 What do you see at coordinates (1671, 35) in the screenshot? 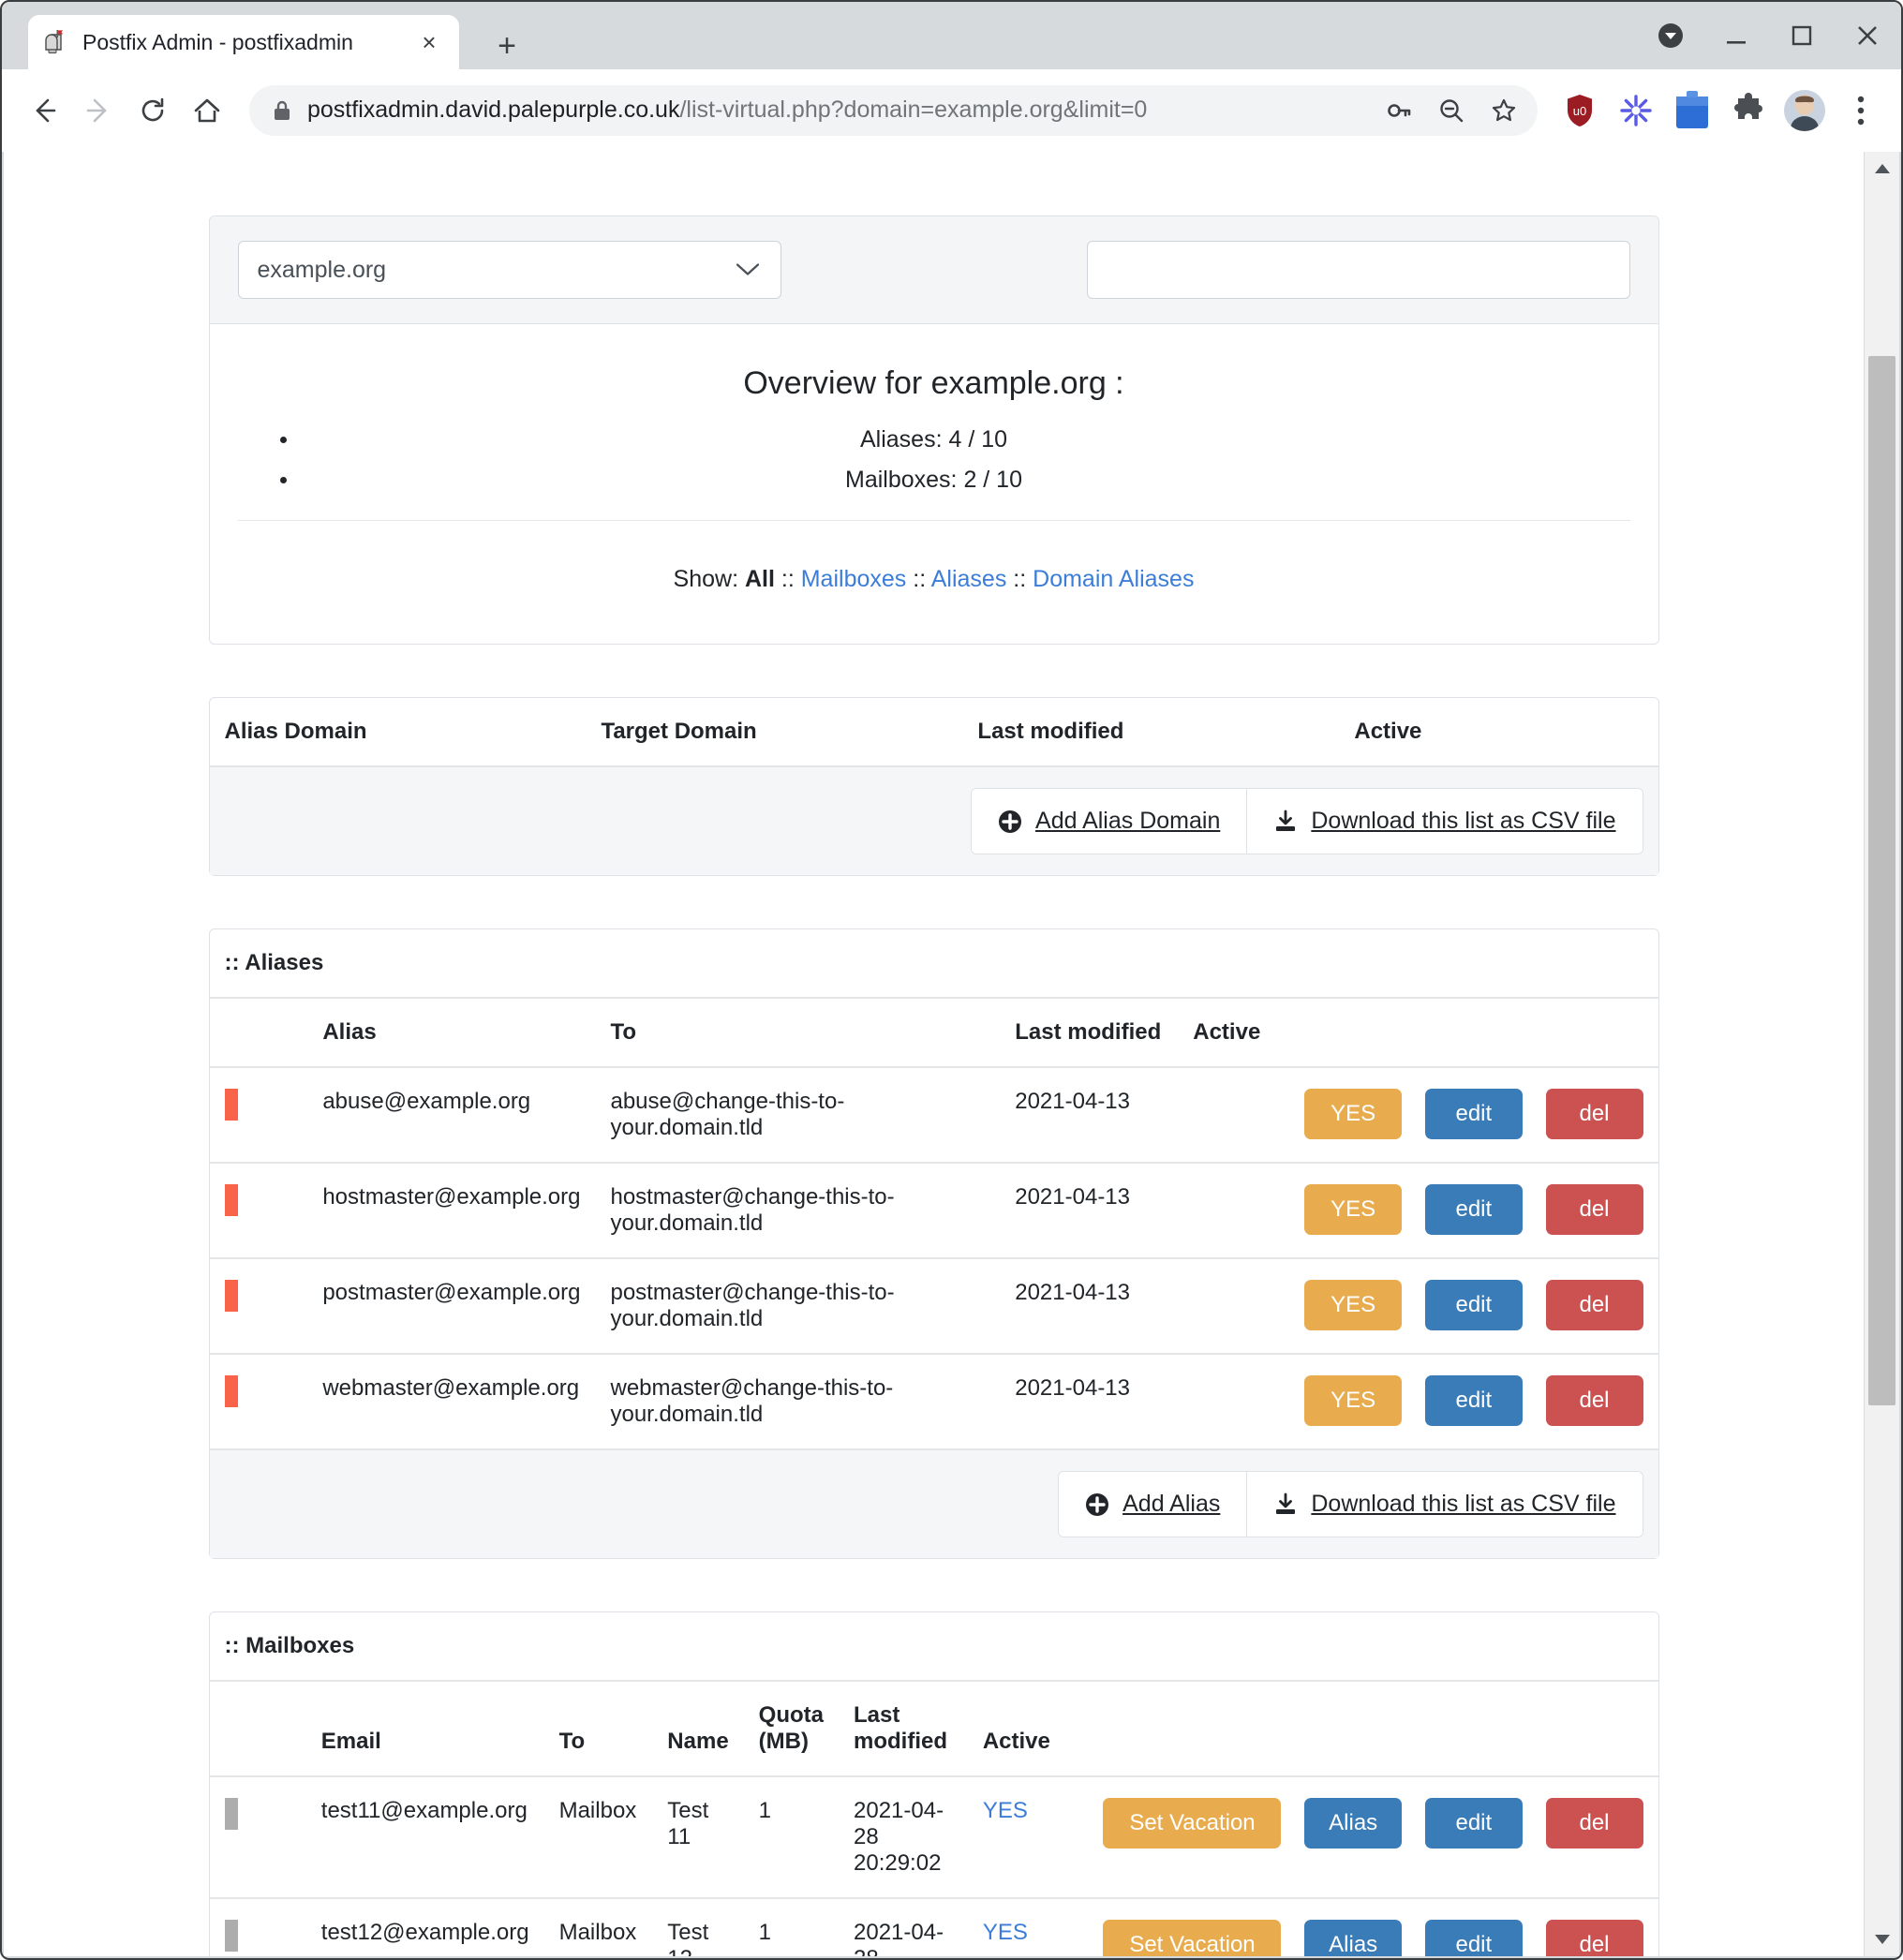
I see `tab-search-button` at bounding box center [1671, 35].